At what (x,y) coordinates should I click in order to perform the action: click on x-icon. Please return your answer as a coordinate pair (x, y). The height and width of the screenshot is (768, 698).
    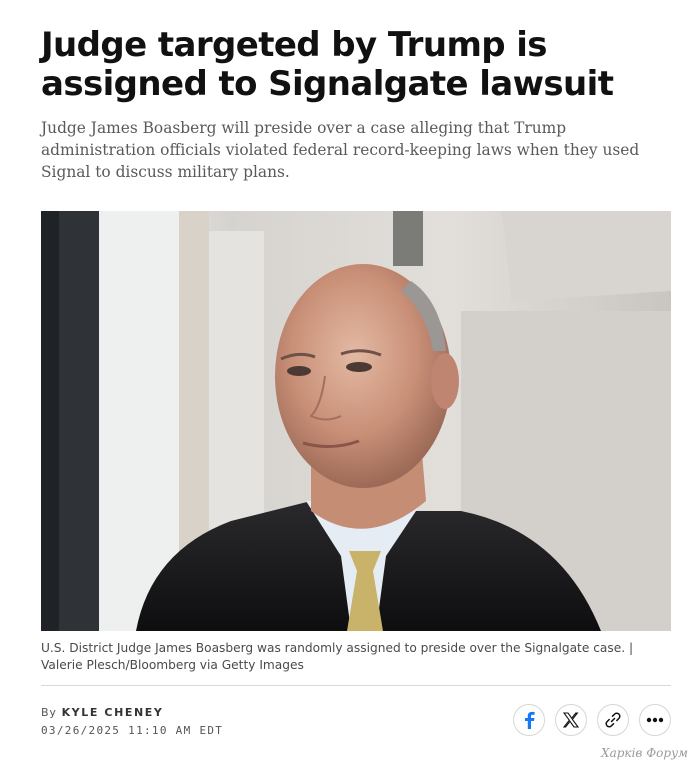
    Looking at the image, I should click on (571, 720).